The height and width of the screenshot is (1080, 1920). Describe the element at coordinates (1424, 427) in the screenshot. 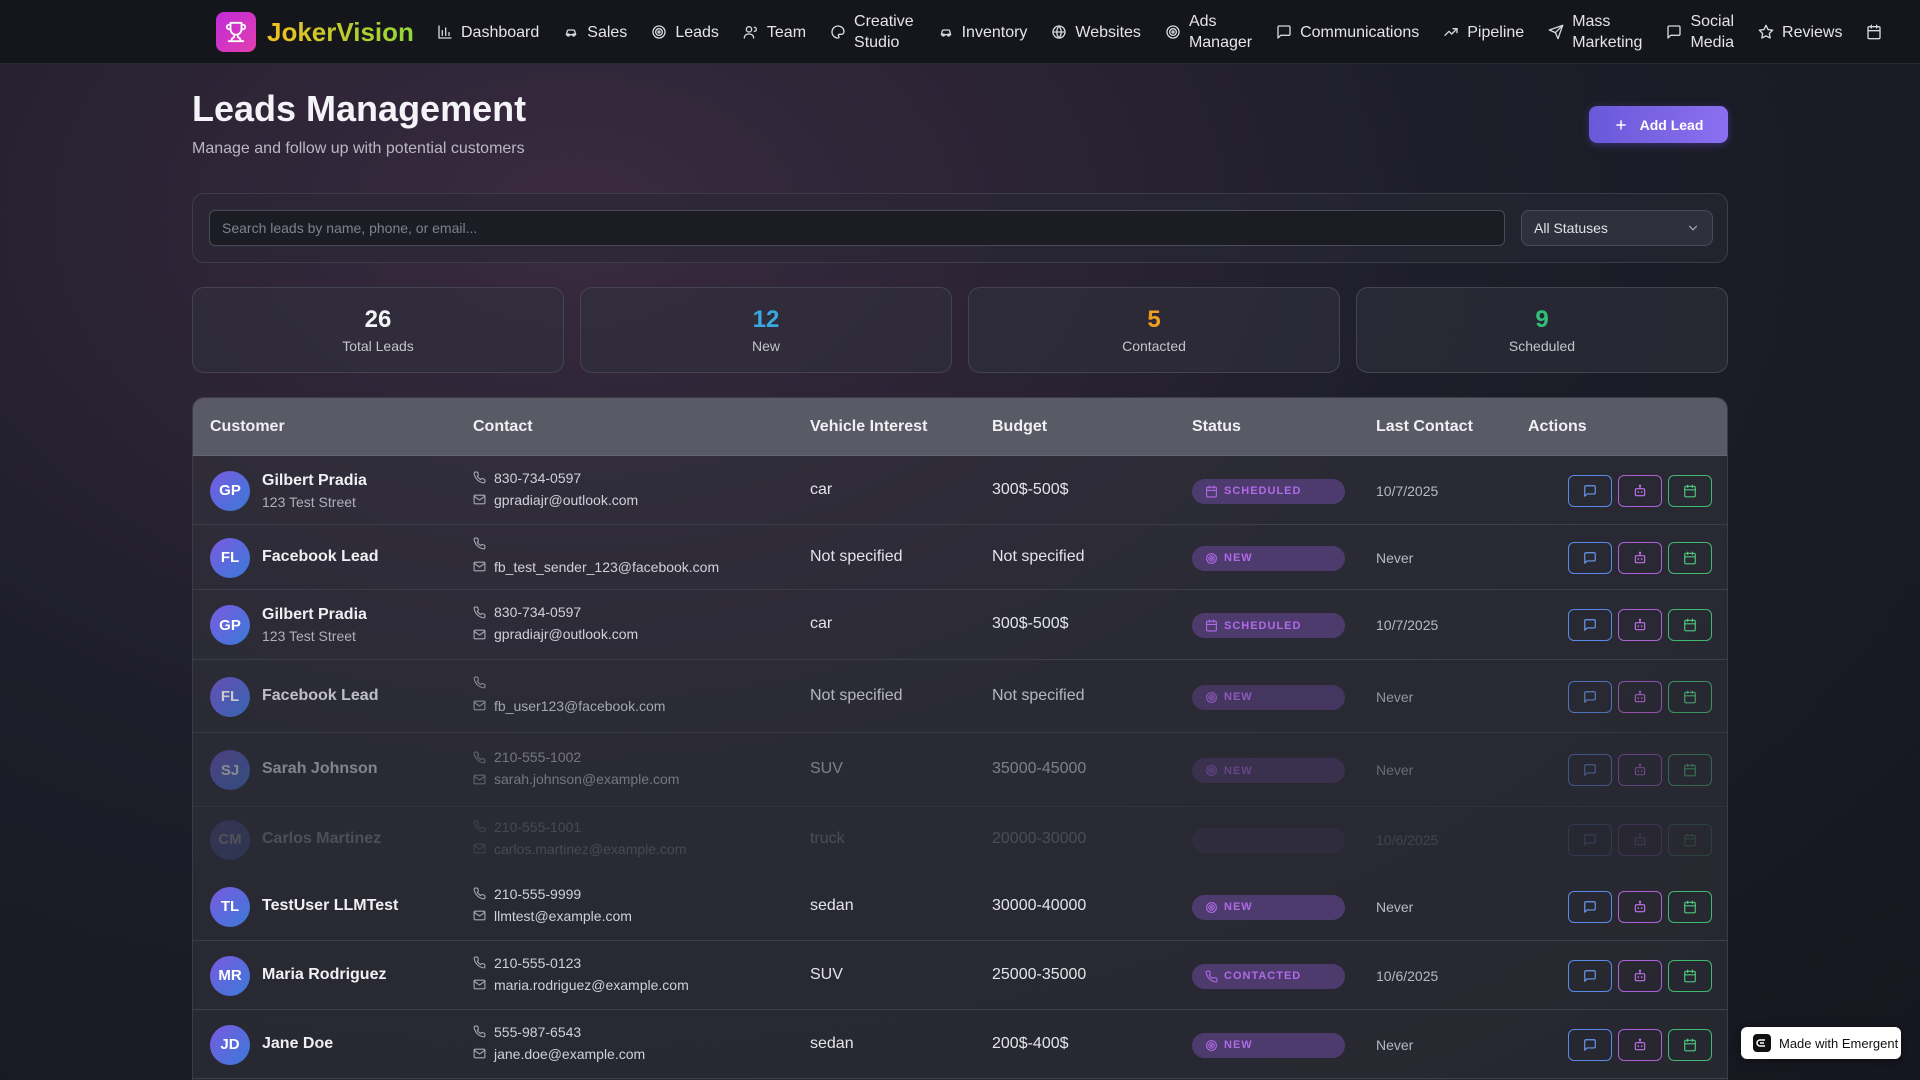

I see `column-header-last-contact: Last Contact` at that location.